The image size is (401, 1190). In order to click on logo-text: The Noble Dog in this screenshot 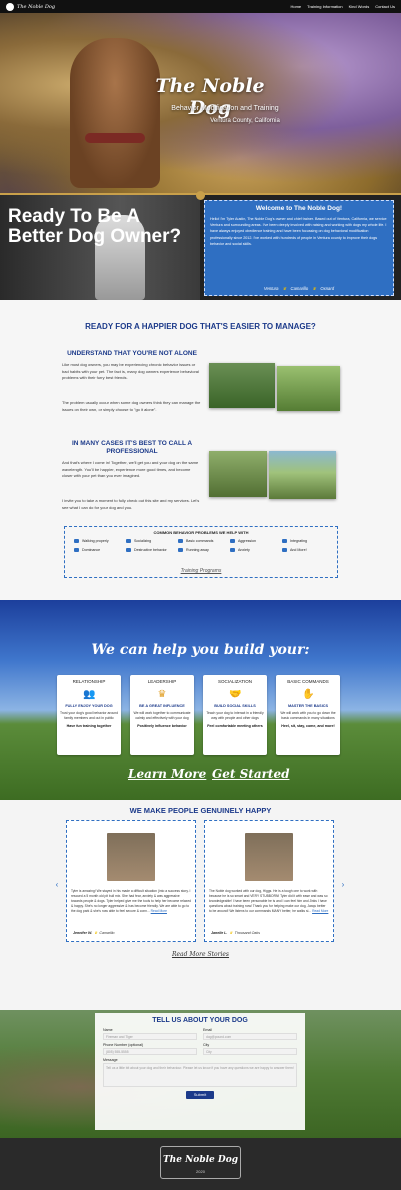, I will do `click(36, 6)`.